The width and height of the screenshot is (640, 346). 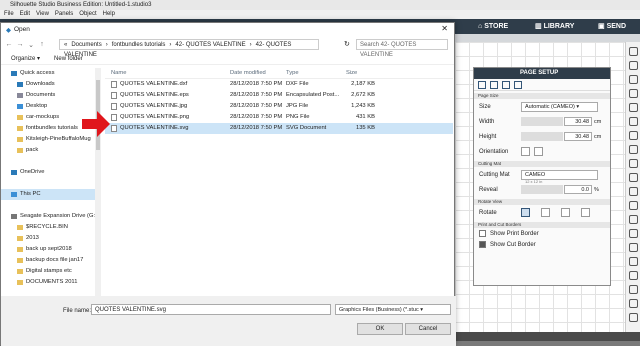 I want to click on nav-item: backup docs file jan17, so click(x=48, y=260).